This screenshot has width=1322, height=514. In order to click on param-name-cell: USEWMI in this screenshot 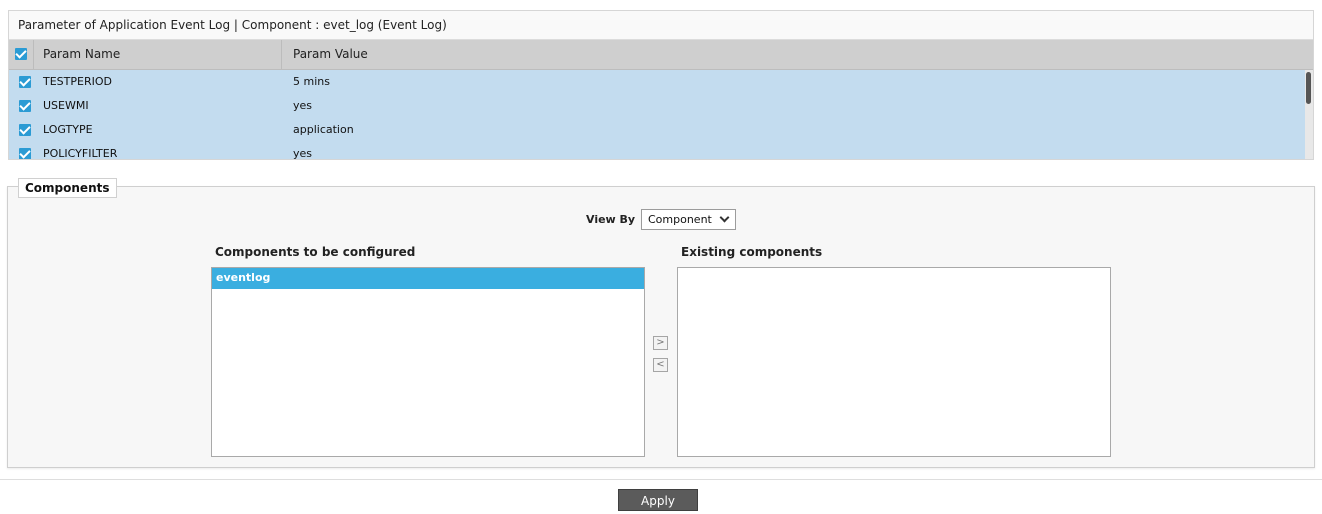, I will do `click(66, 105)`.